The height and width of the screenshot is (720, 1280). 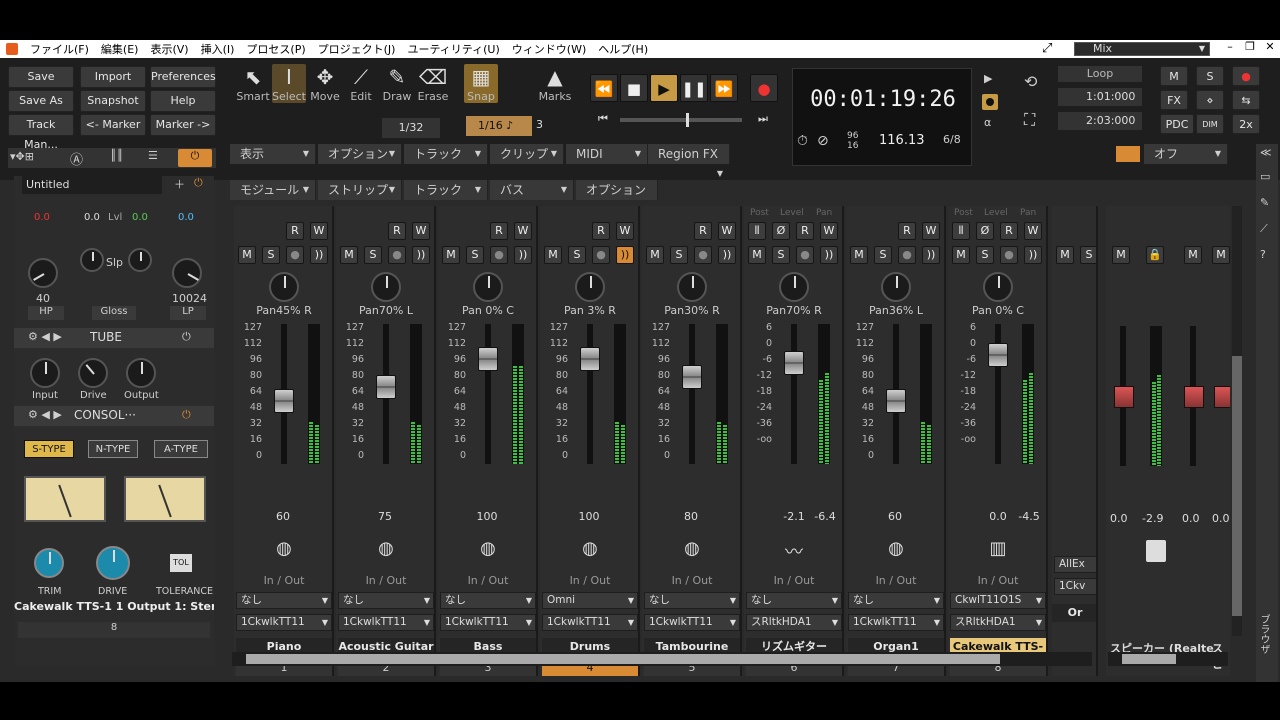 What do you see at coordinates (76, 158) in the screenshot?
I see `text-icon: Ⓐ` at bounding box center [76, 158].